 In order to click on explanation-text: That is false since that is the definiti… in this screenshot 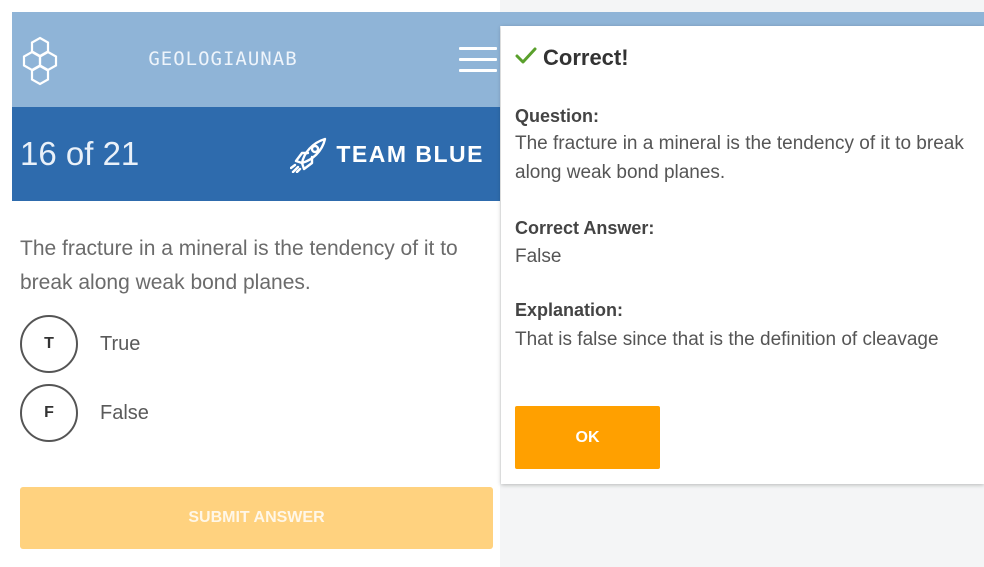, I will do `click(727, 339)`.